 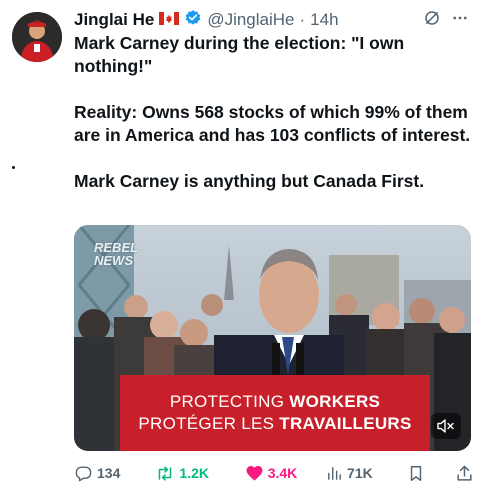 What do you see at coordinates (335, 401) in the screenshot?
I see `banner-text-bold: WORKERS` at bounding box center [335, 401].